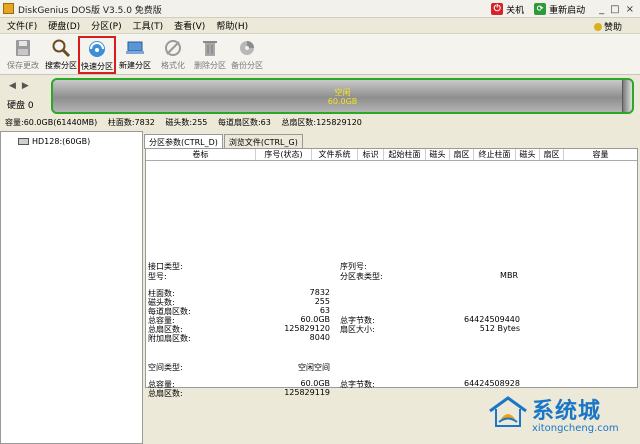  What do you see at coordinates (165, 367) in the screenshot?
I see `space-type-label: 空间类型:` at bounding box center [165, 367].